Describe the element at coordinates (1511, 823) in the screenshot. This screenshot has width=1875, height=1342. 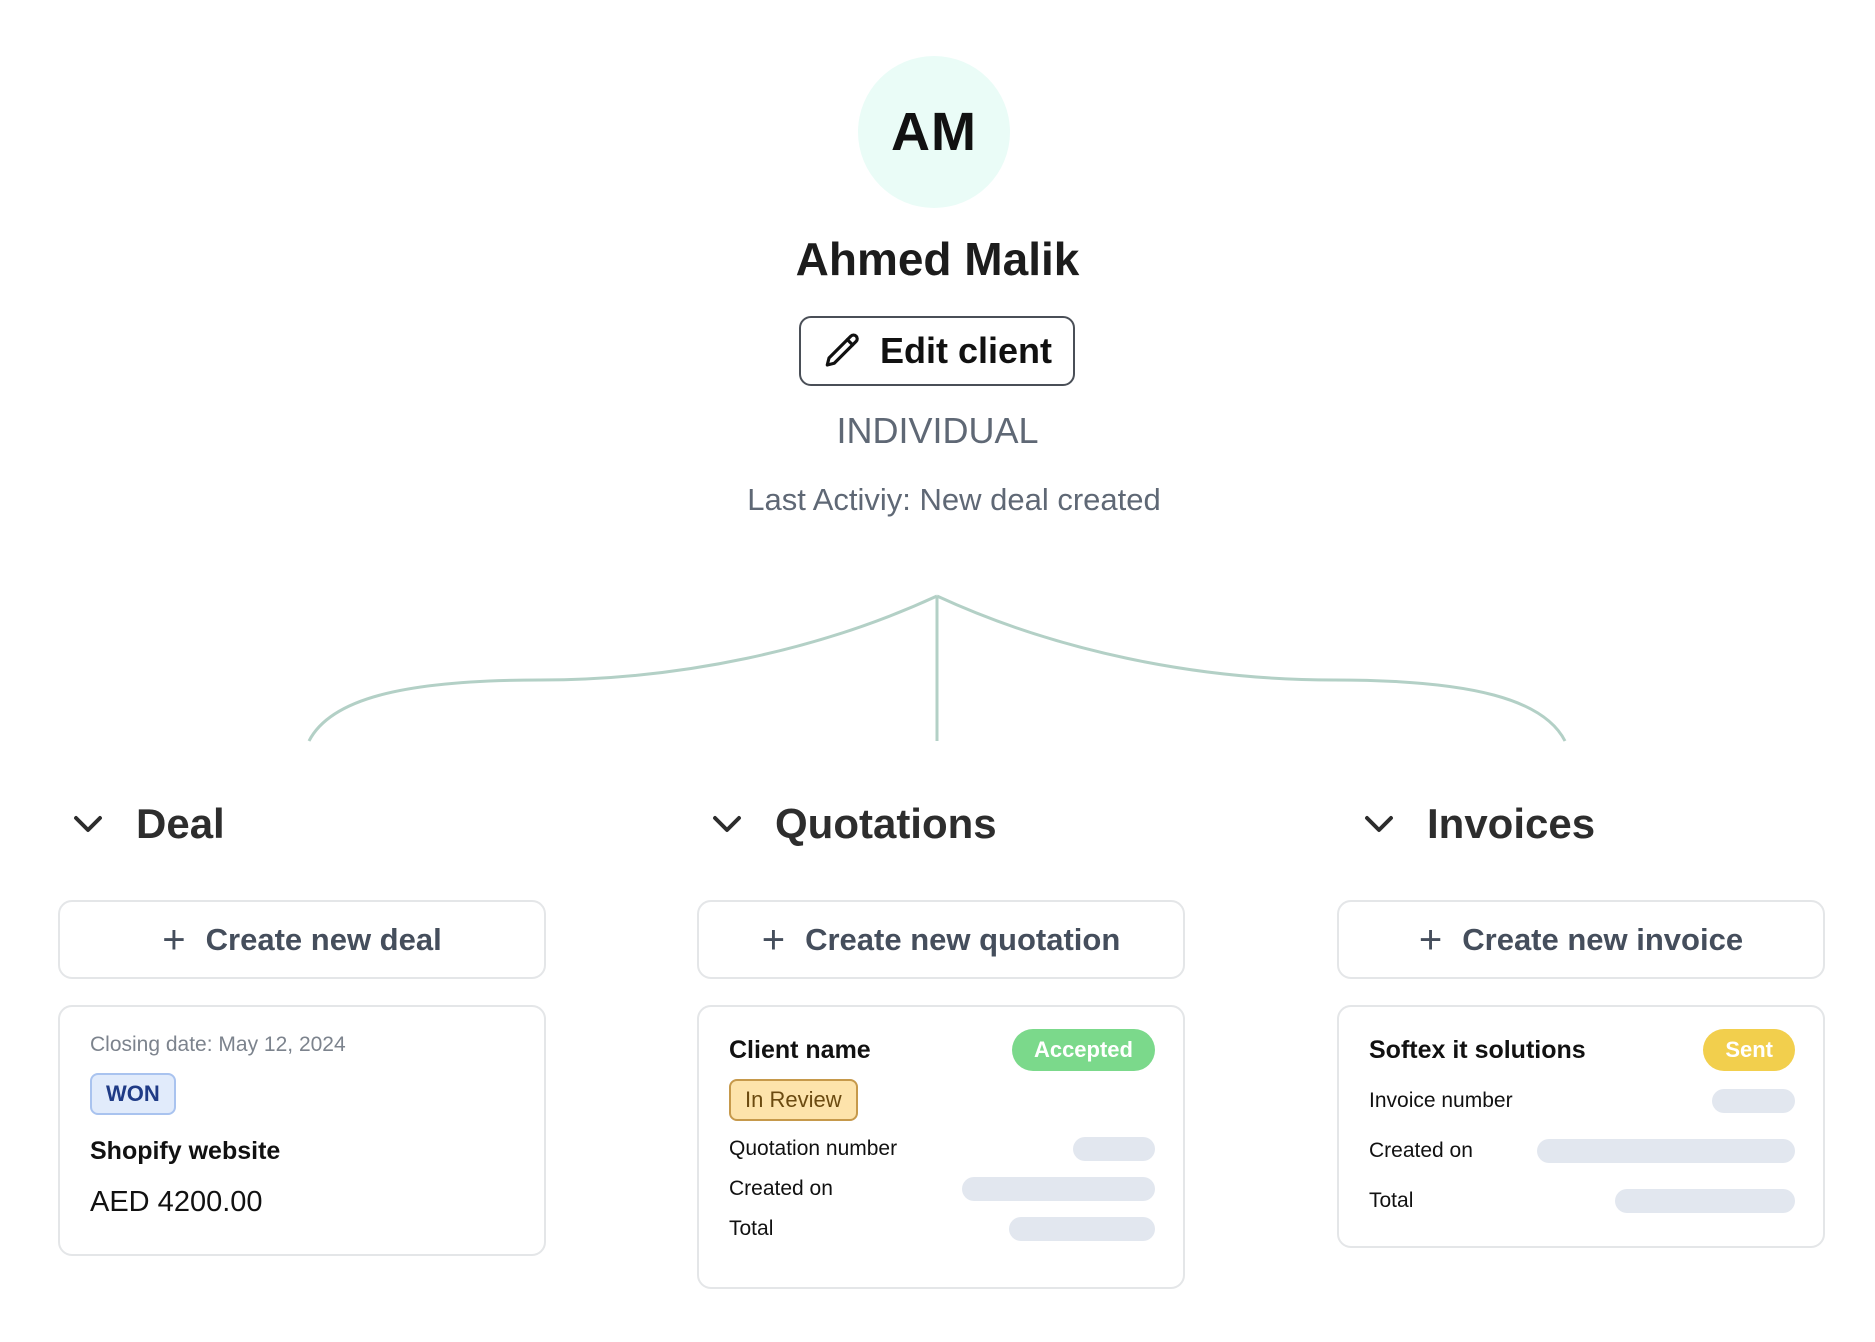
I see `invoices-heading: Invoices` at that location.